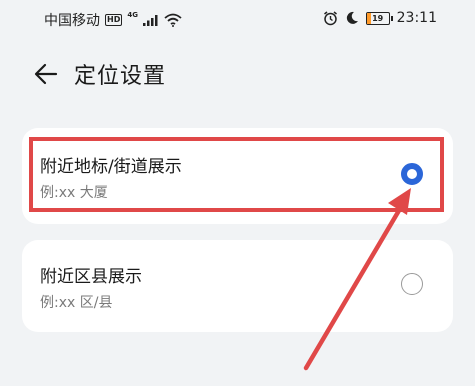 This screenshot has height=386, width=475. I want to click on annotation-arrow, so click(357, 279).